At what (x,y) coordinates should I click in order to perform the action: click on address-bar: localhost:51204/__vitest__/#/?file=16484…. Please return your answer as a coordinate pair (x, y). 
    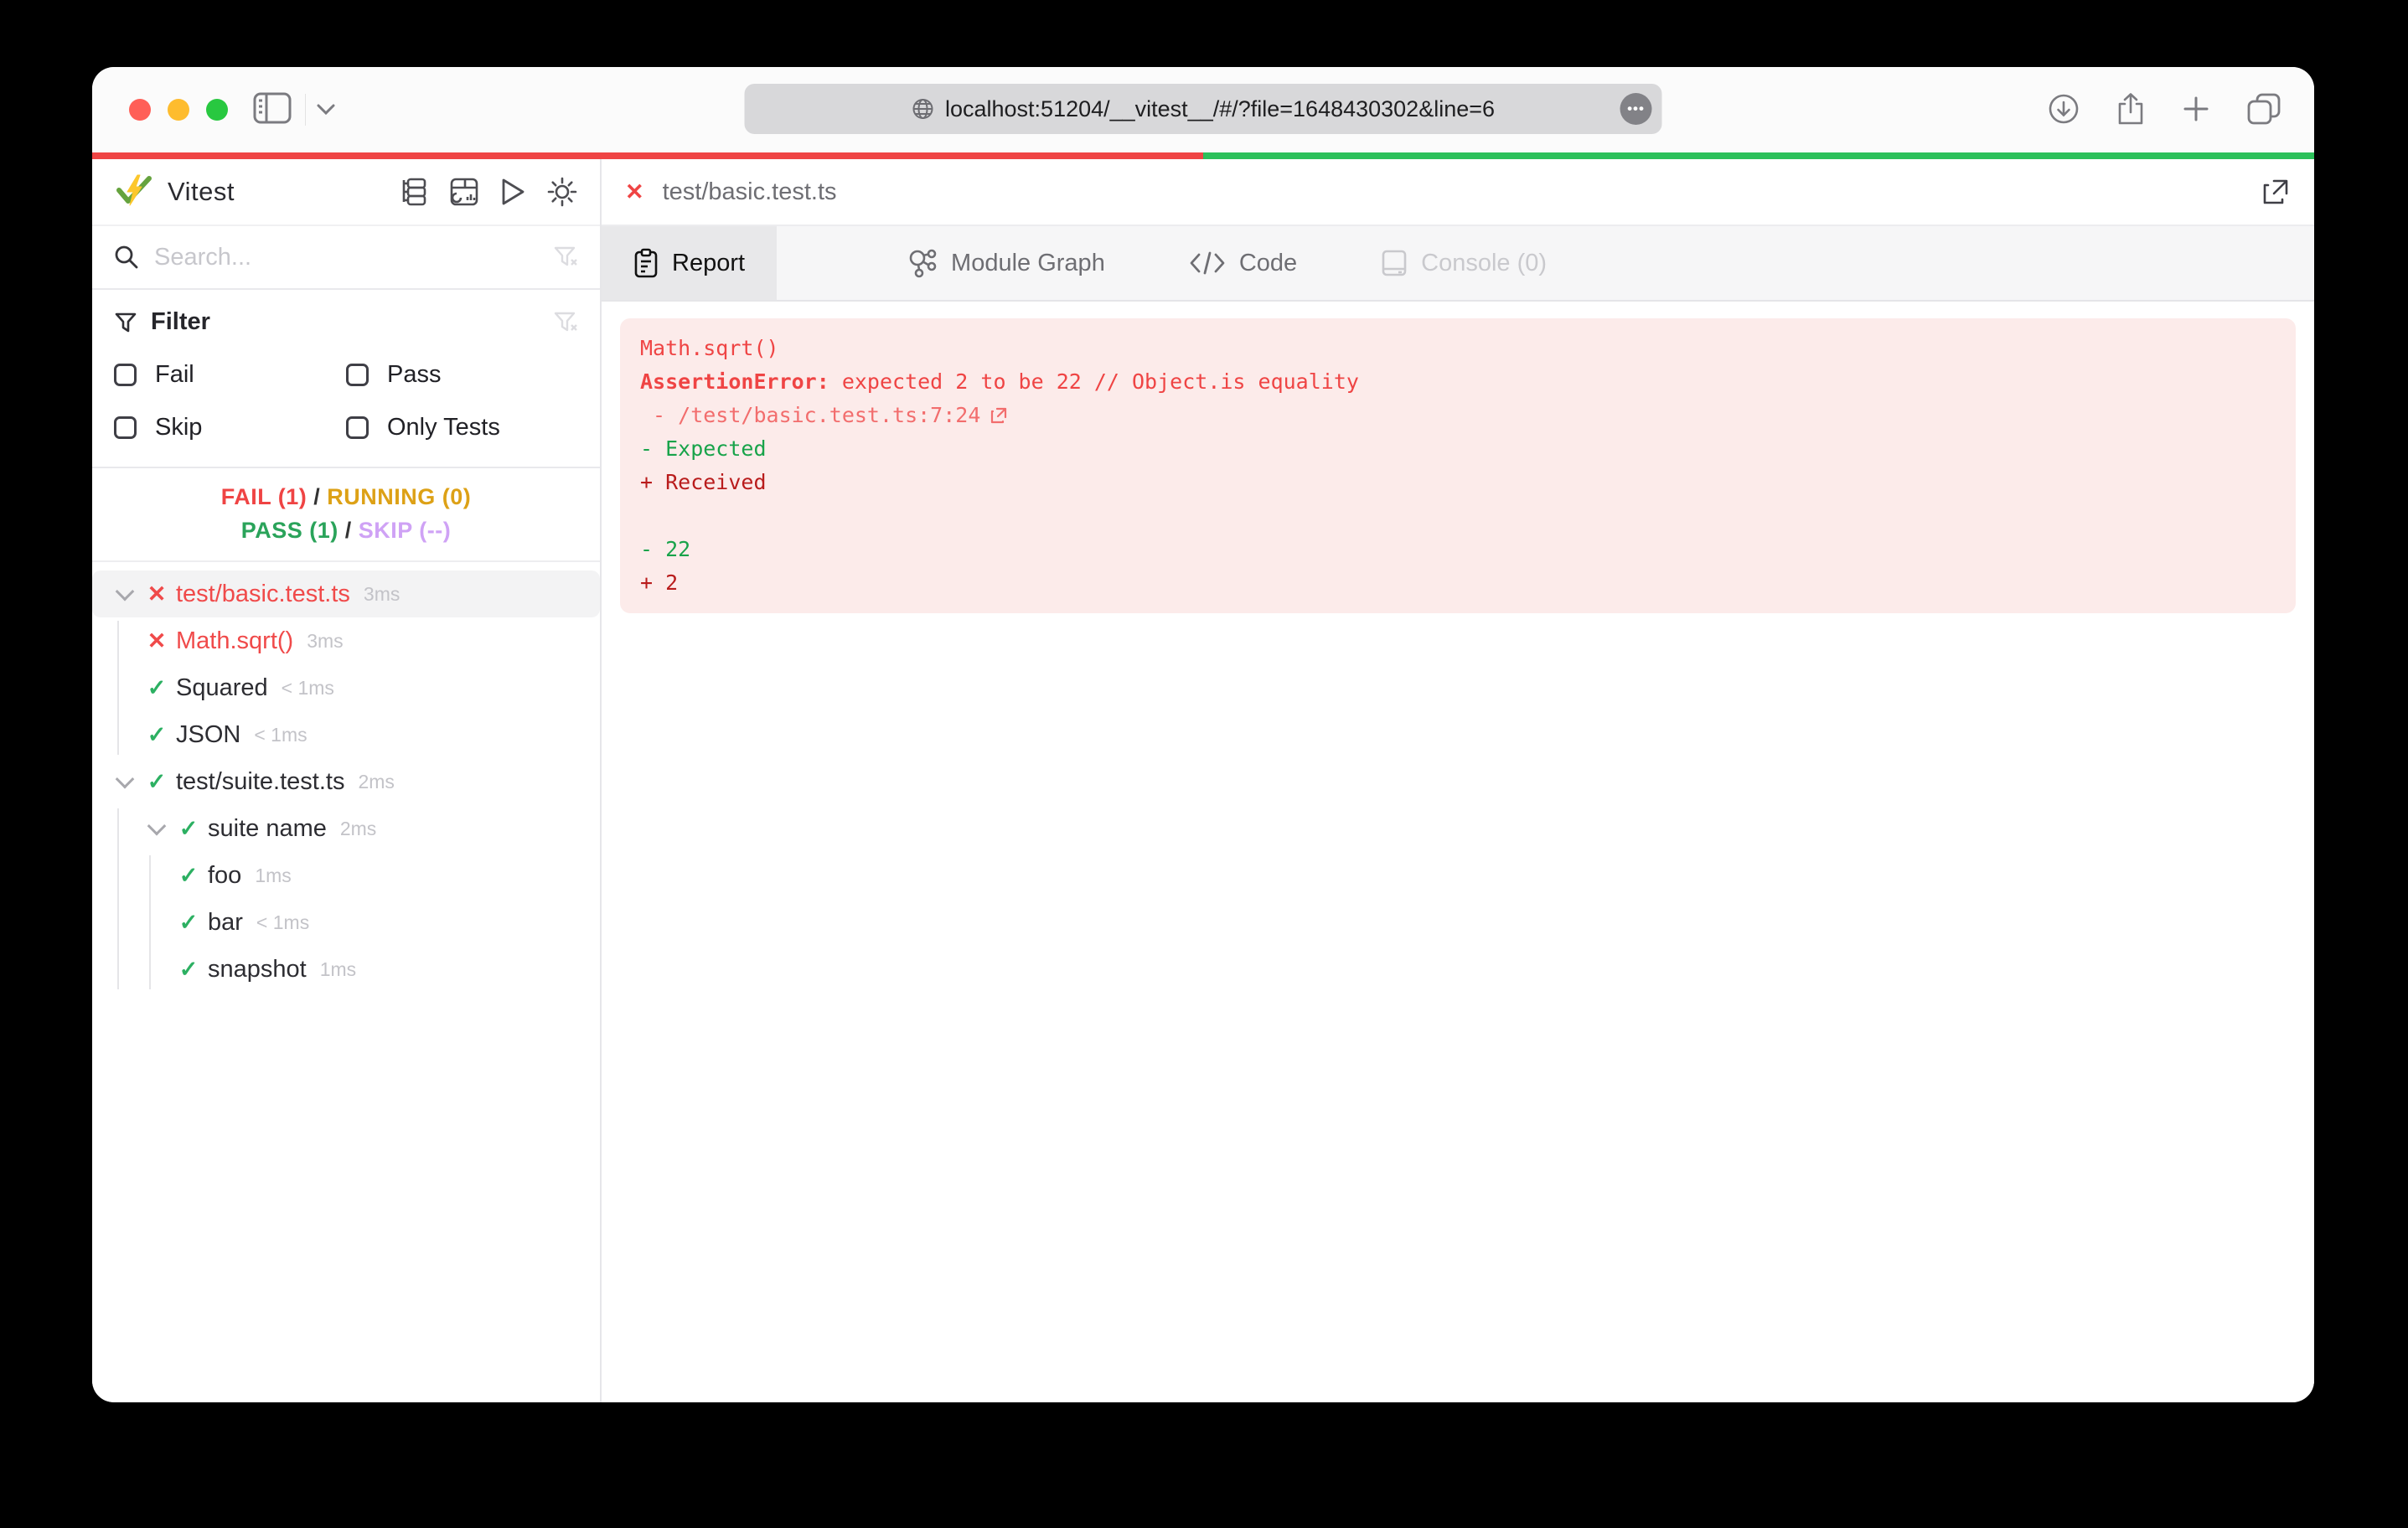
    Looking at the image, I should click on (1203, 109).